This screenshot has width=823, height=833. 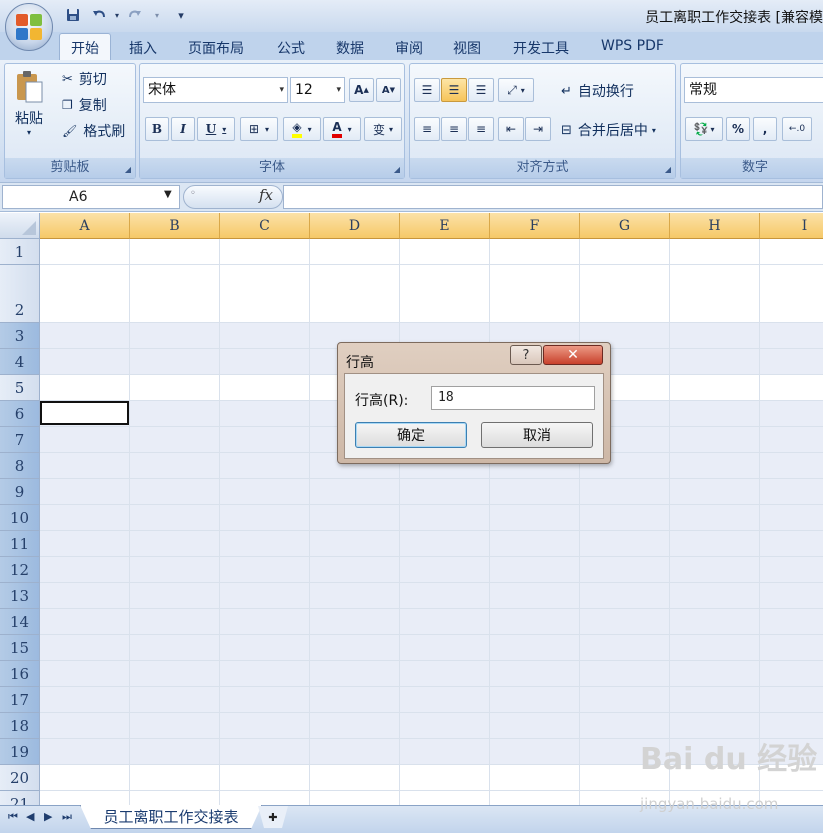 I want to click on tab-view: 视图, so click(x=467, y=48).